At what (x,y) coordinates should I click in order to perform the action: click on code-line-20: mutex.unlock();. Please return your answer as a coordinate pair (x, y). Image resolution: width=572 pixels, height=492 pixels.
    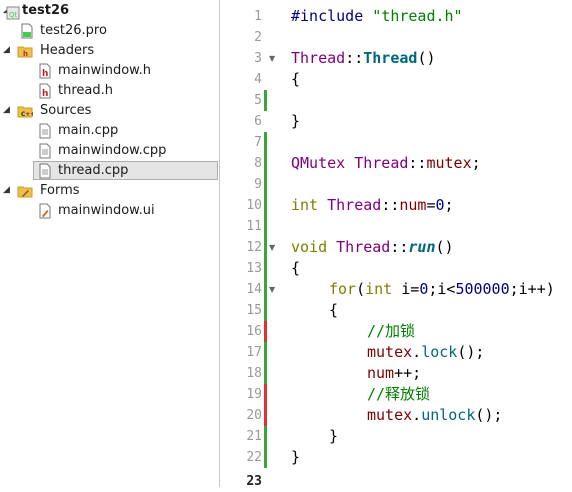
    Looking at the image, I should click on (434, 415).